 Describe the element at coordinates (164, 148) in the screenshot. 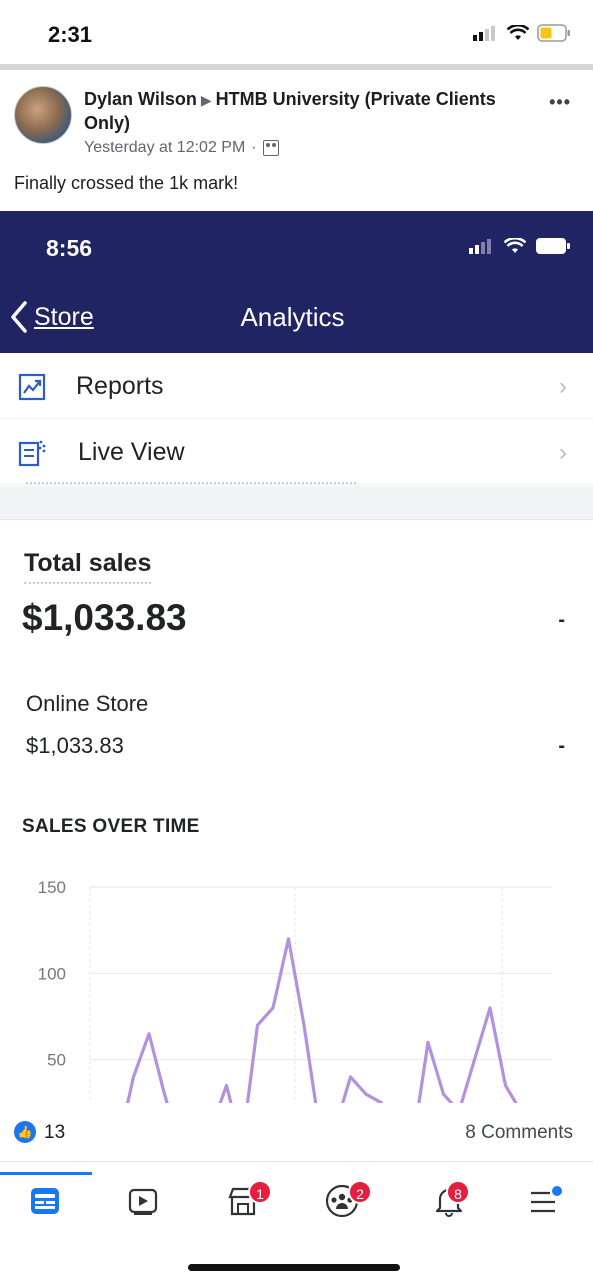

I see `post-timestamp: Yesterday at 12:02 PM` at that location.